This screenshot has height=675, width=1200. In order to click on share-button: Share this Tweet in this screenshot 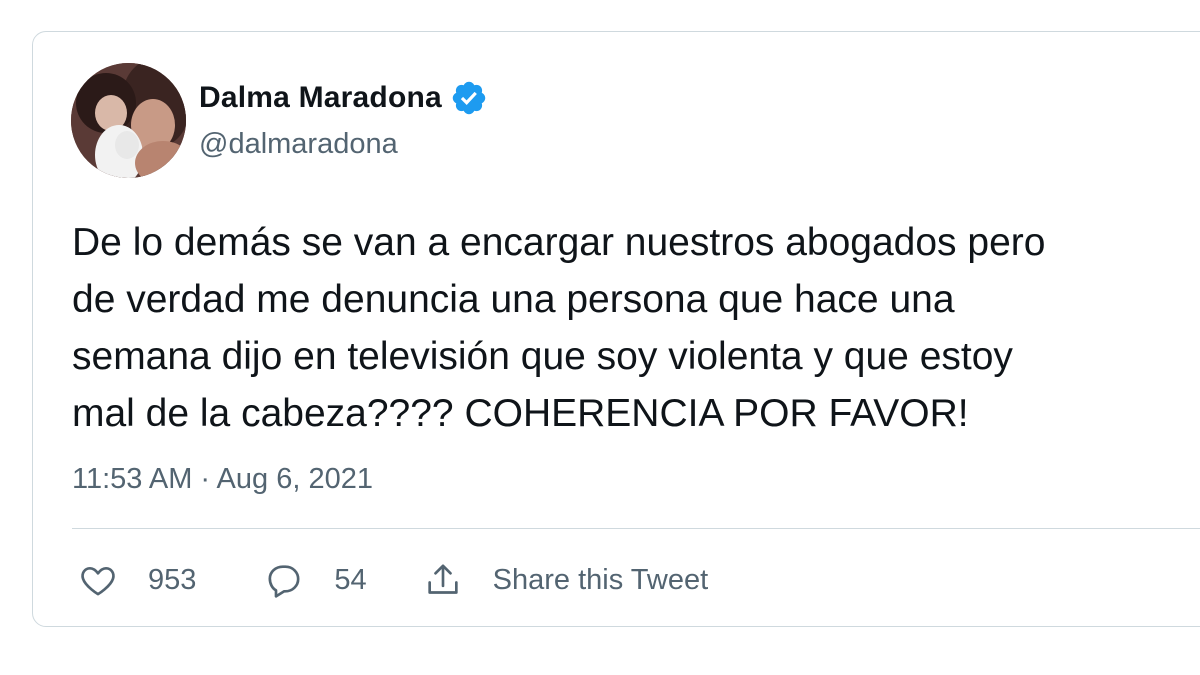, I will do `click(565, 580)`.